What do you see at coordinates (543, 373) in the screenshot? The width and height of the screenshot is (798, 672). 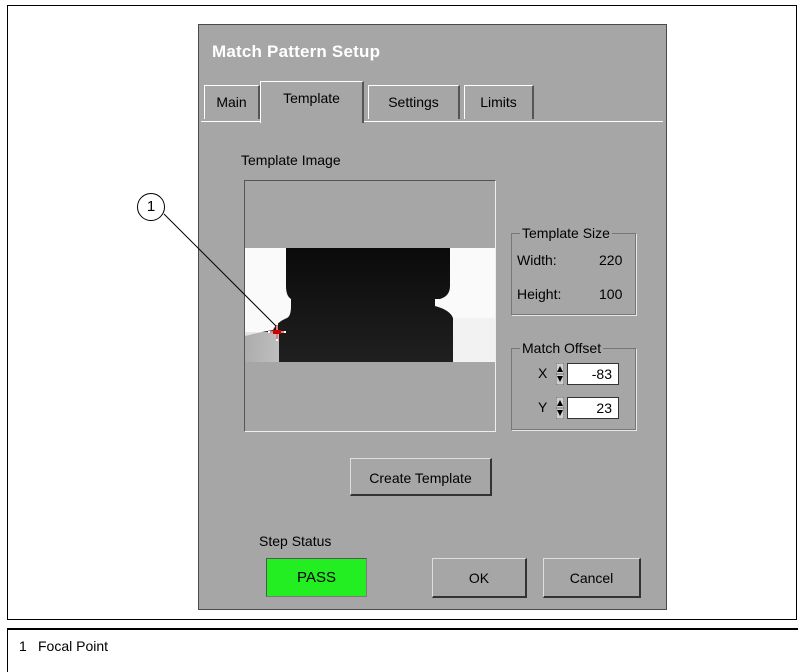 I see `x-label: X` at bounding box center [543, 373].